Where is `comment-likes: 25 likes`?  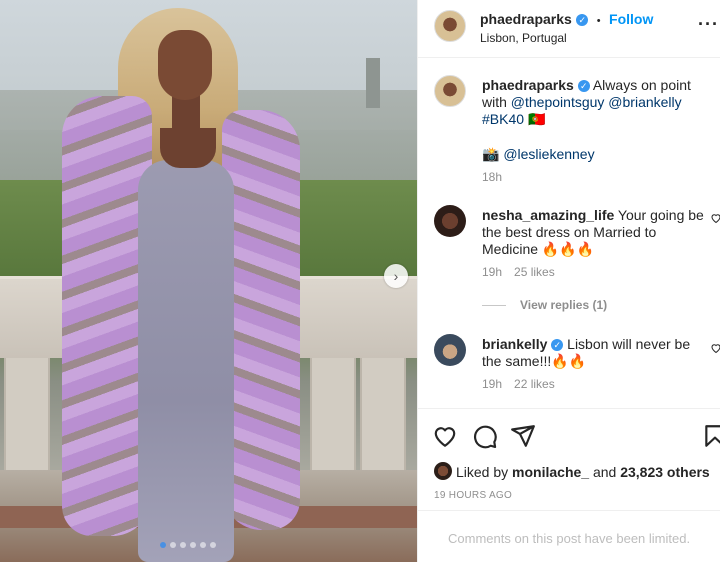
comment-likes: 25 likes is located at coordinates (534, 272).